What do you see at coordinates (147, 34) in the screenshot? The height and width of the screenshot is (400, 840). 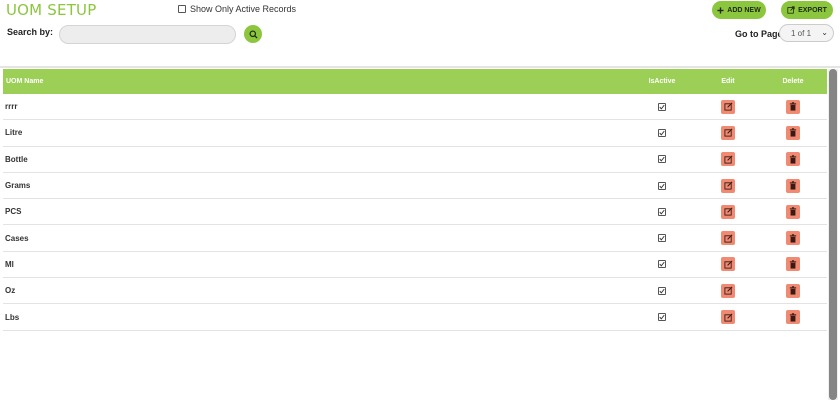 I see `search-input` at bounding box center [147, 34].